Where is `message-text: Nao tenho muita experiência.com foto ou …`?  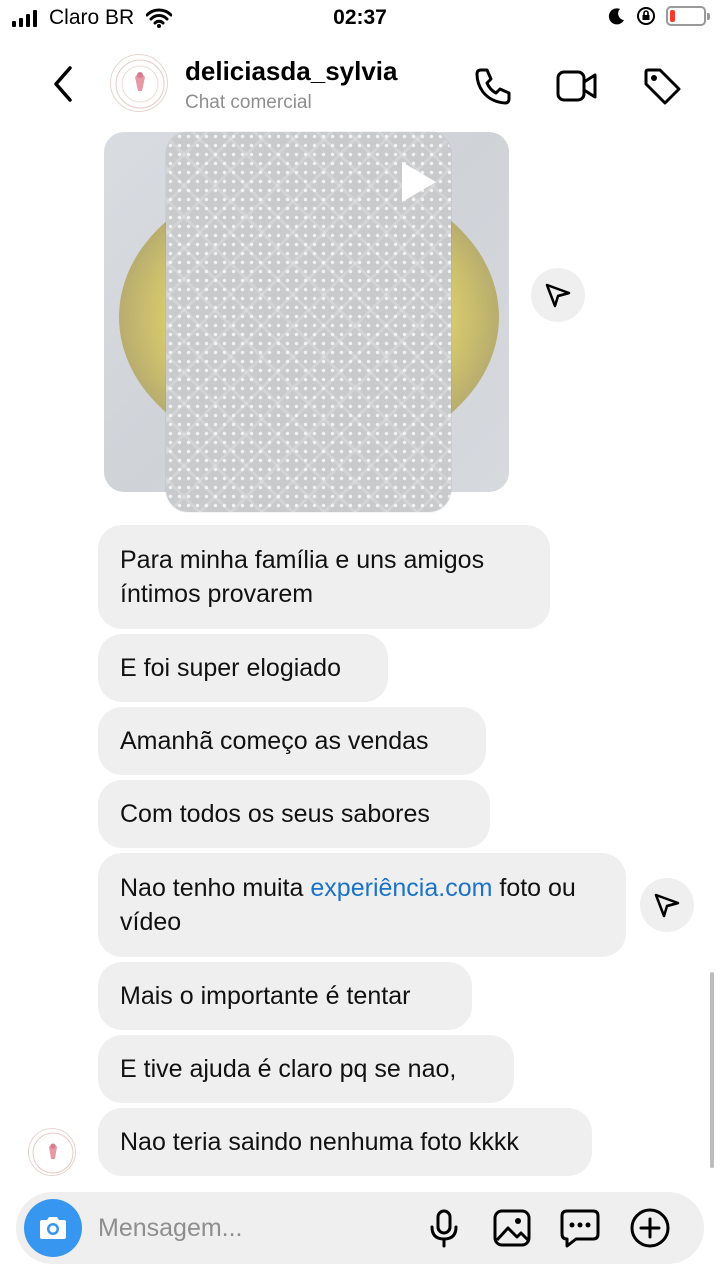 message-text: Nao tenho muita experiência.com foto ou … is located at coordinates (362, 905).